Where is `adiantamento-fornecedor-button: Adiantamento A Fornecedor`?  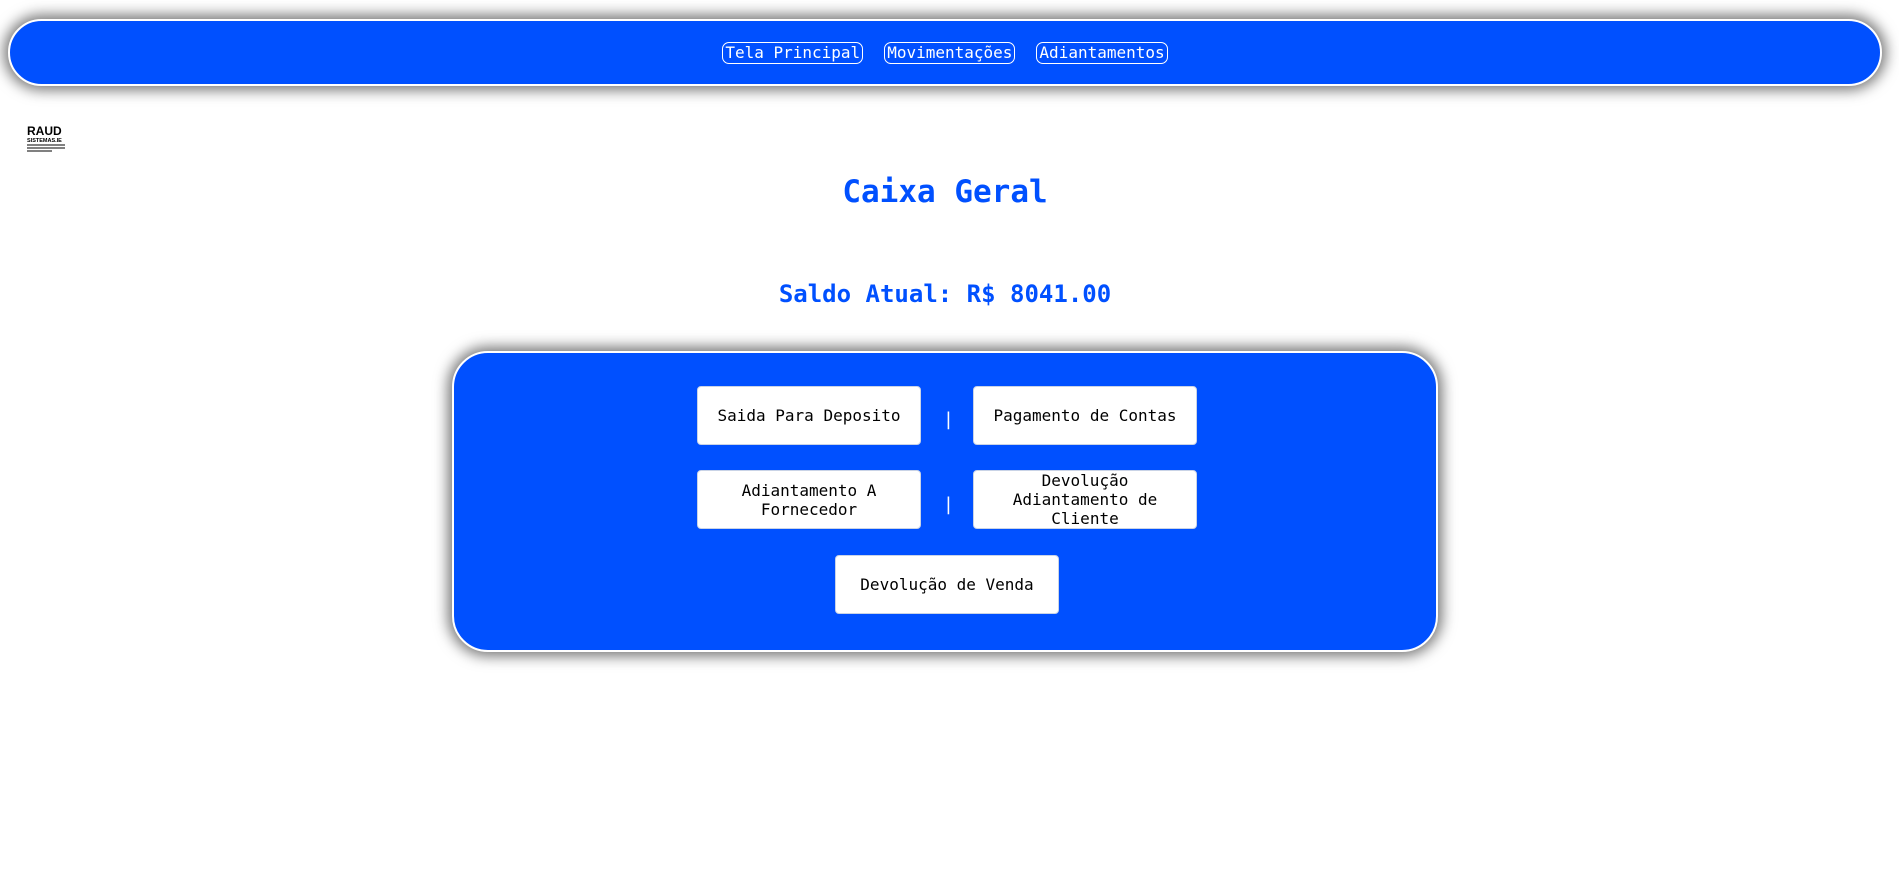 adiantamento-fornecedor-button: Adiantamento A Fornecedor is located at coordinates (809, 499).